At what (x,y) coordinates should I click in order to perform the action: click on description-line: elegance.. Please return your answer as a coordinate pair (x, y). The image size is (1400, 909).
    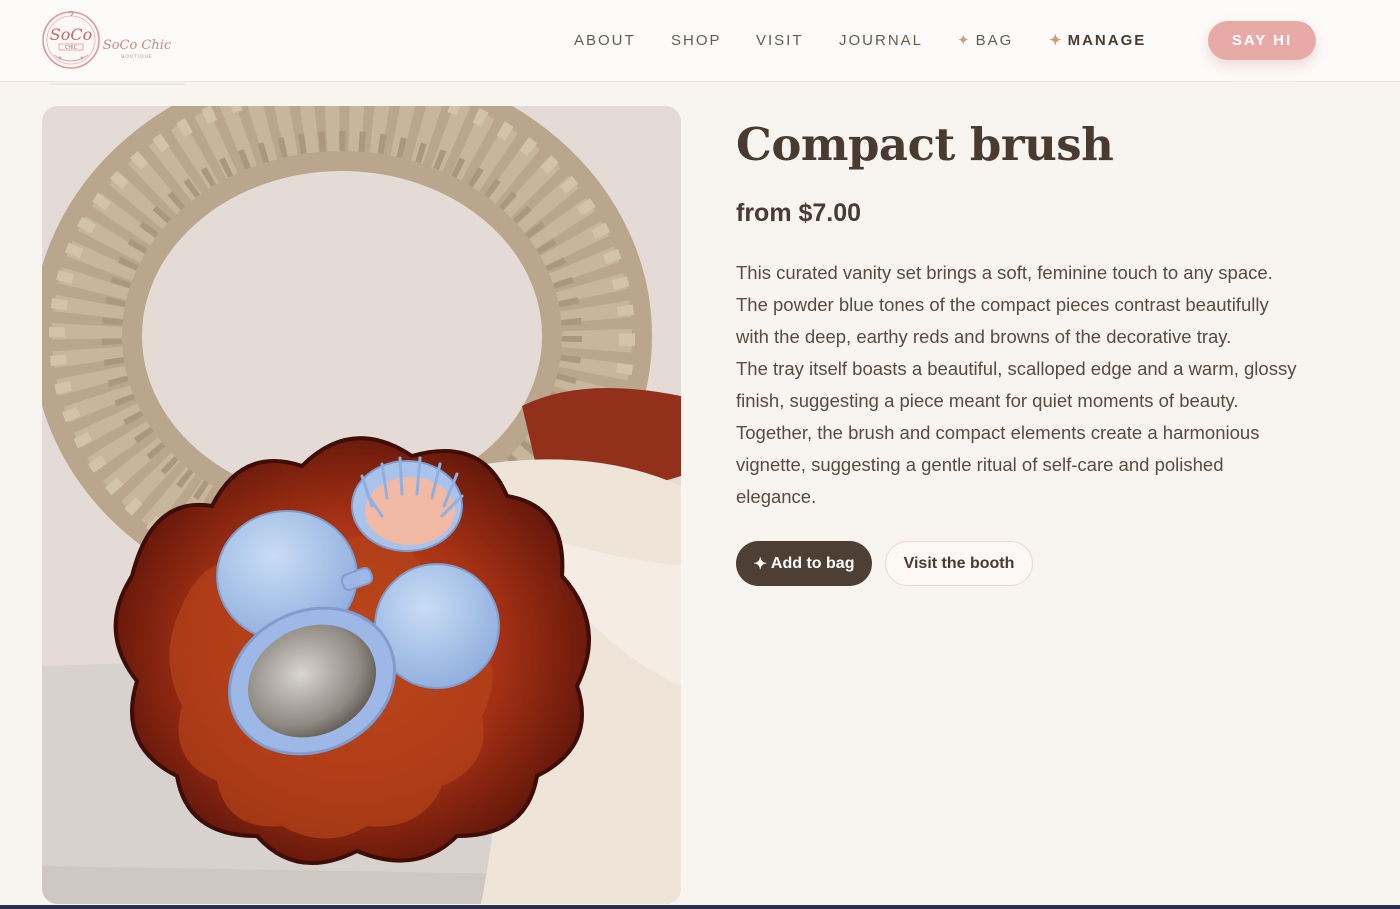
    Looking at the image, I should click on (776, 496).